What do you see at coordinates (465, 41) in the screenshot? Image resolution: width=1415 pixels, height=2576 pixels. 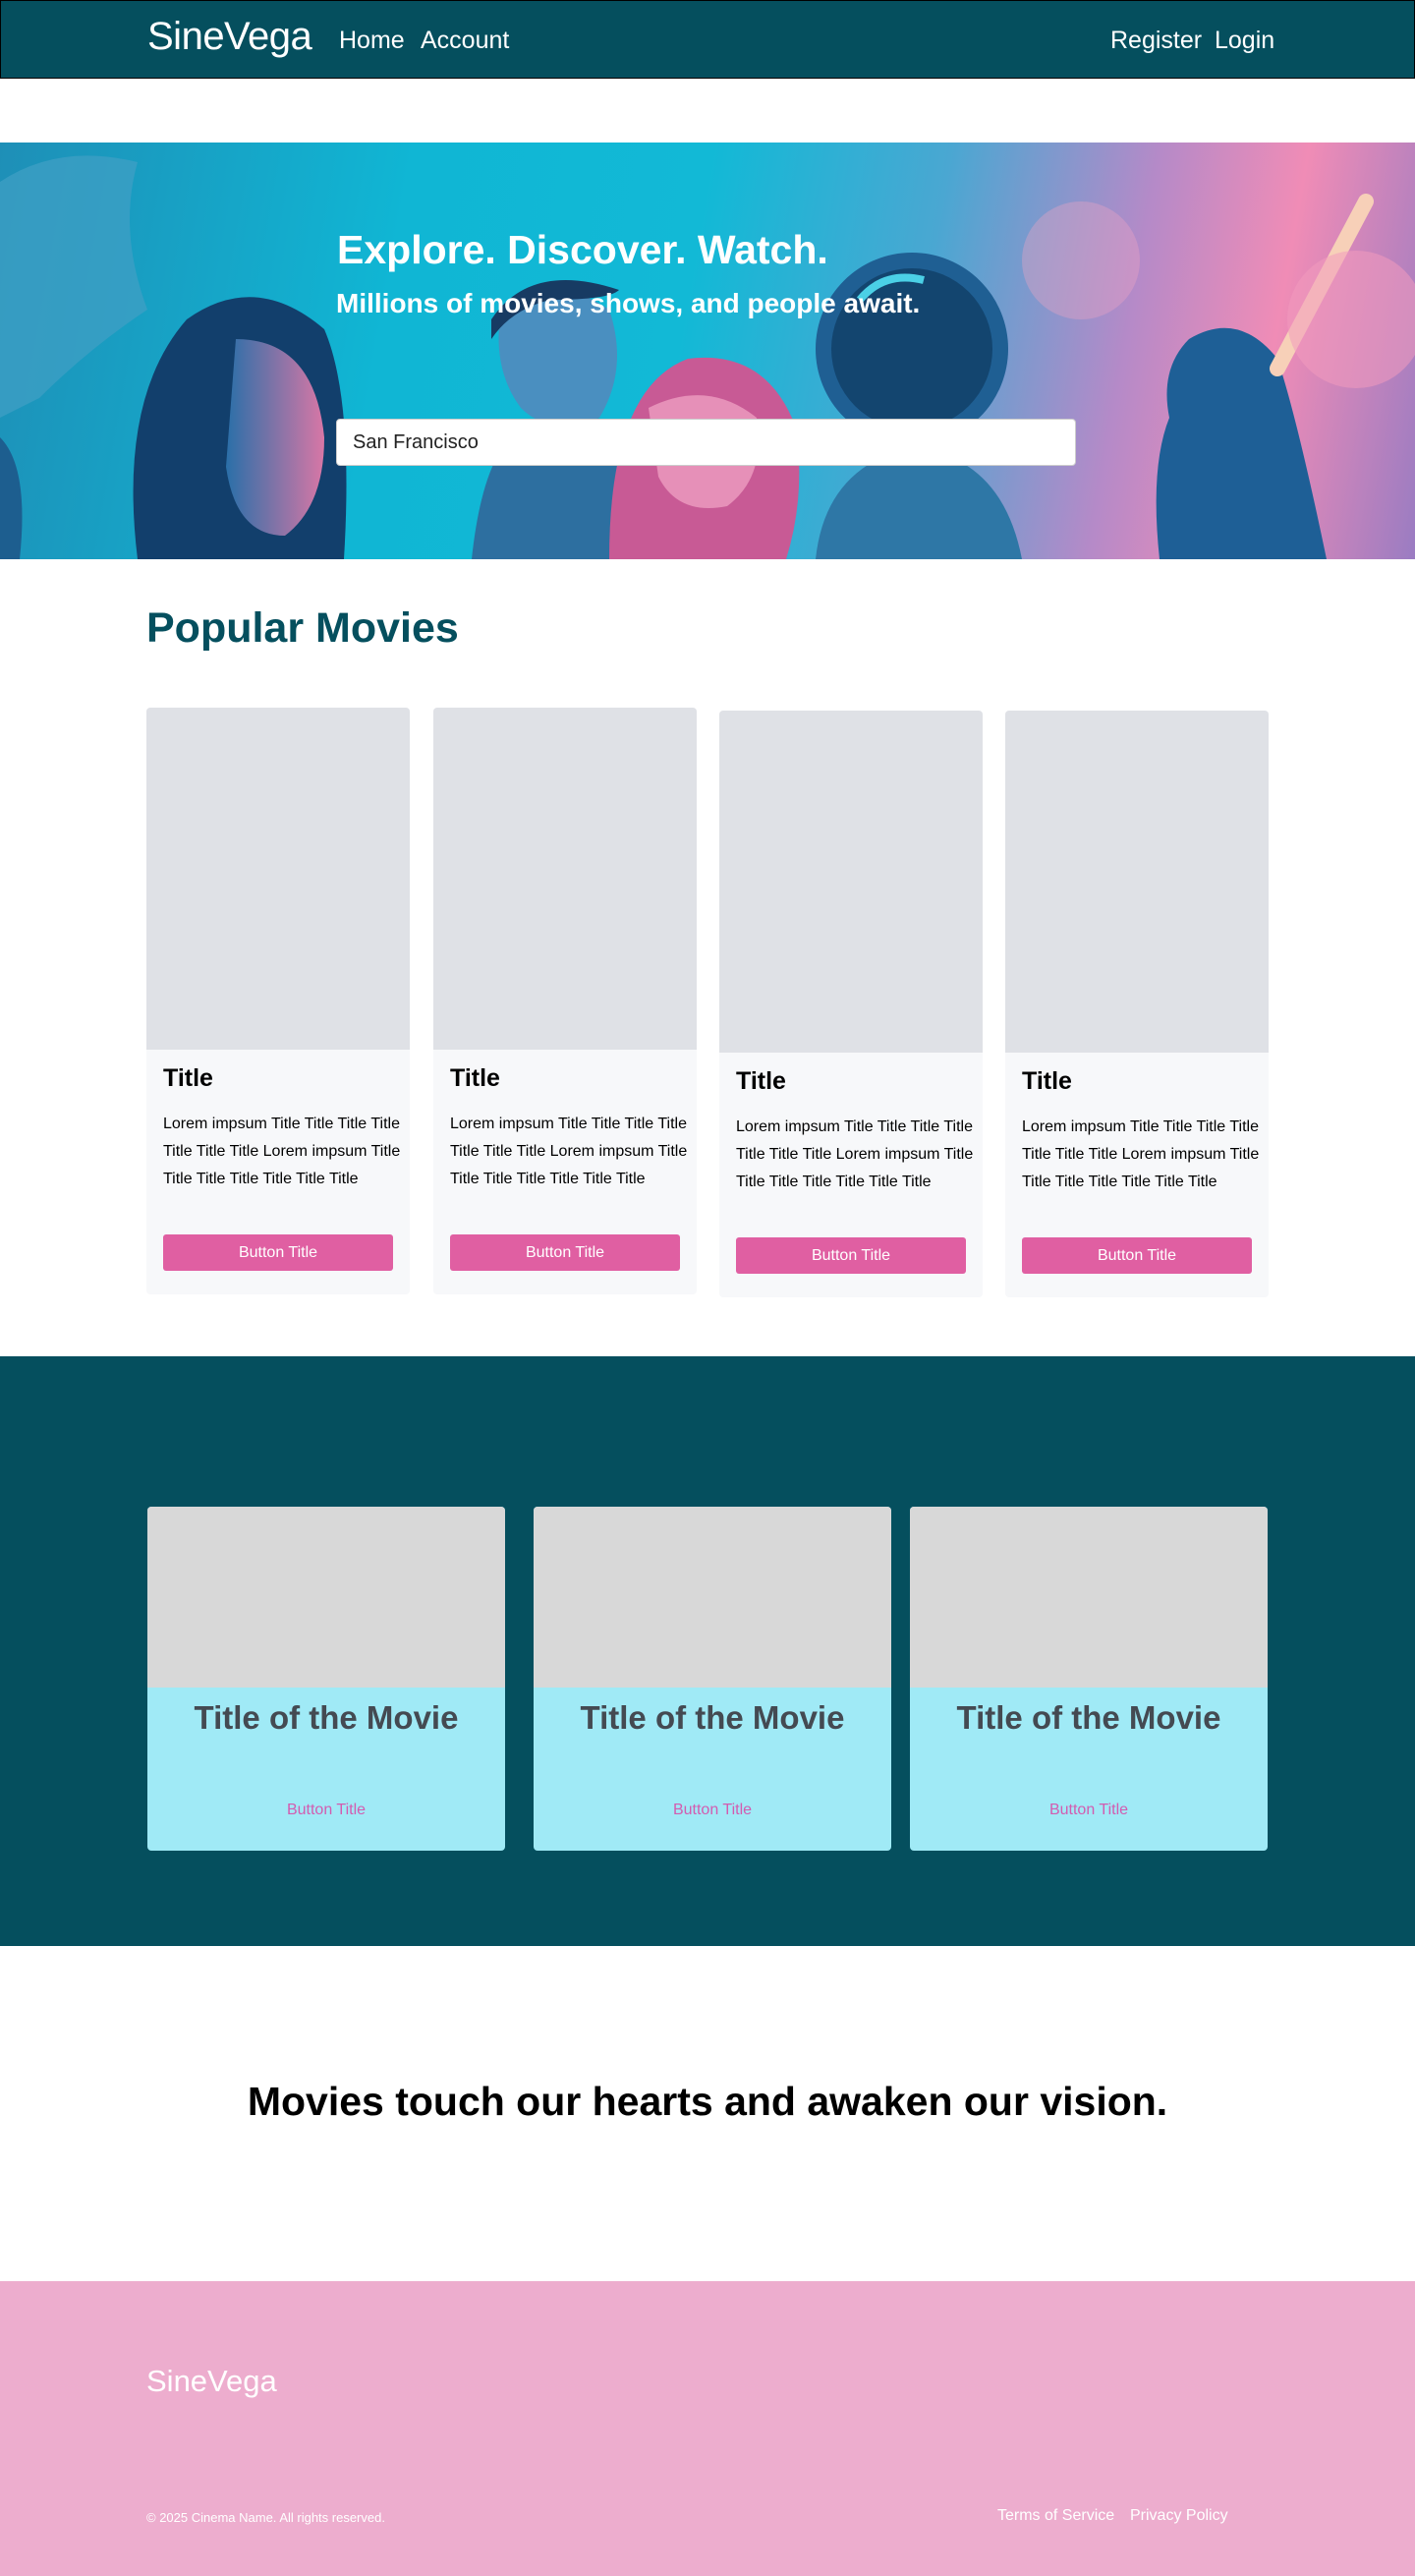 I see `nav-link-account: Account` at bounding box center [465, 41].